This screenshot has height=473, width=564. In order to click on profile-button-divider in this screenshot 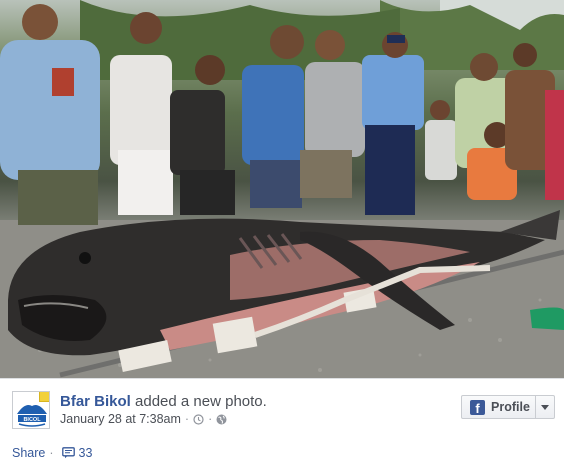, I will do `click(535, 407)`.